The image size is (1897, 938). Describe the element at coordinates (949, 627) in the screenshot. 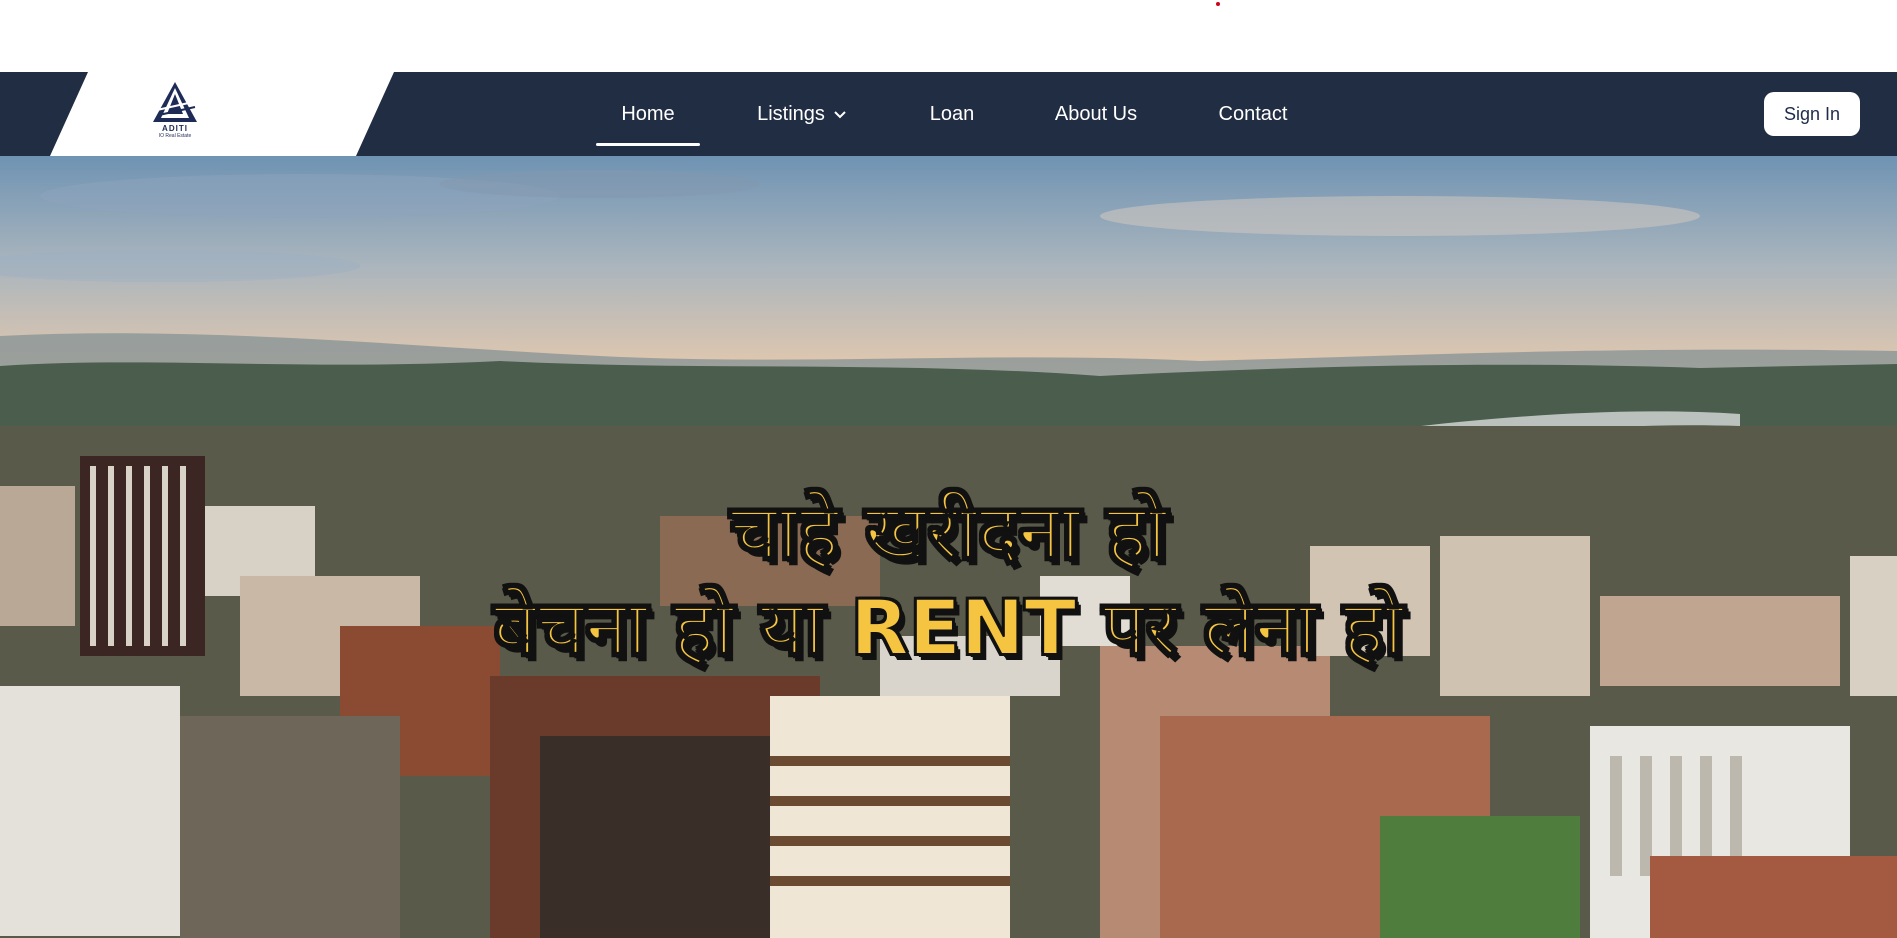

I see `hero-line-2: बेचना हो या RENT पर लेना हो` at that location.